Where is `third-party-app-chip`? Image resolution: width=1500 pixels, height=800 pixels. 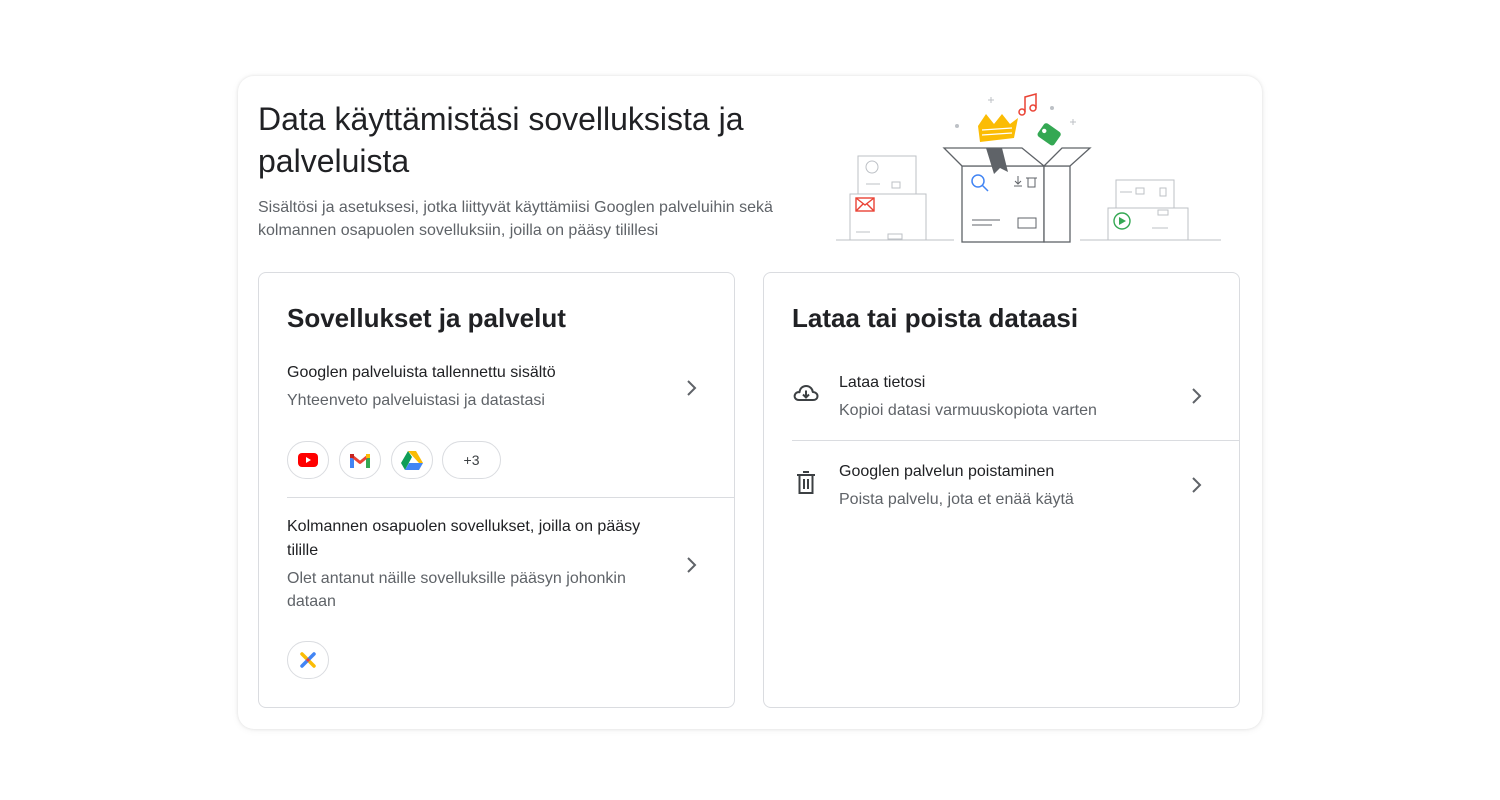 third-party-app-chip is located at coordinates (308, 660).